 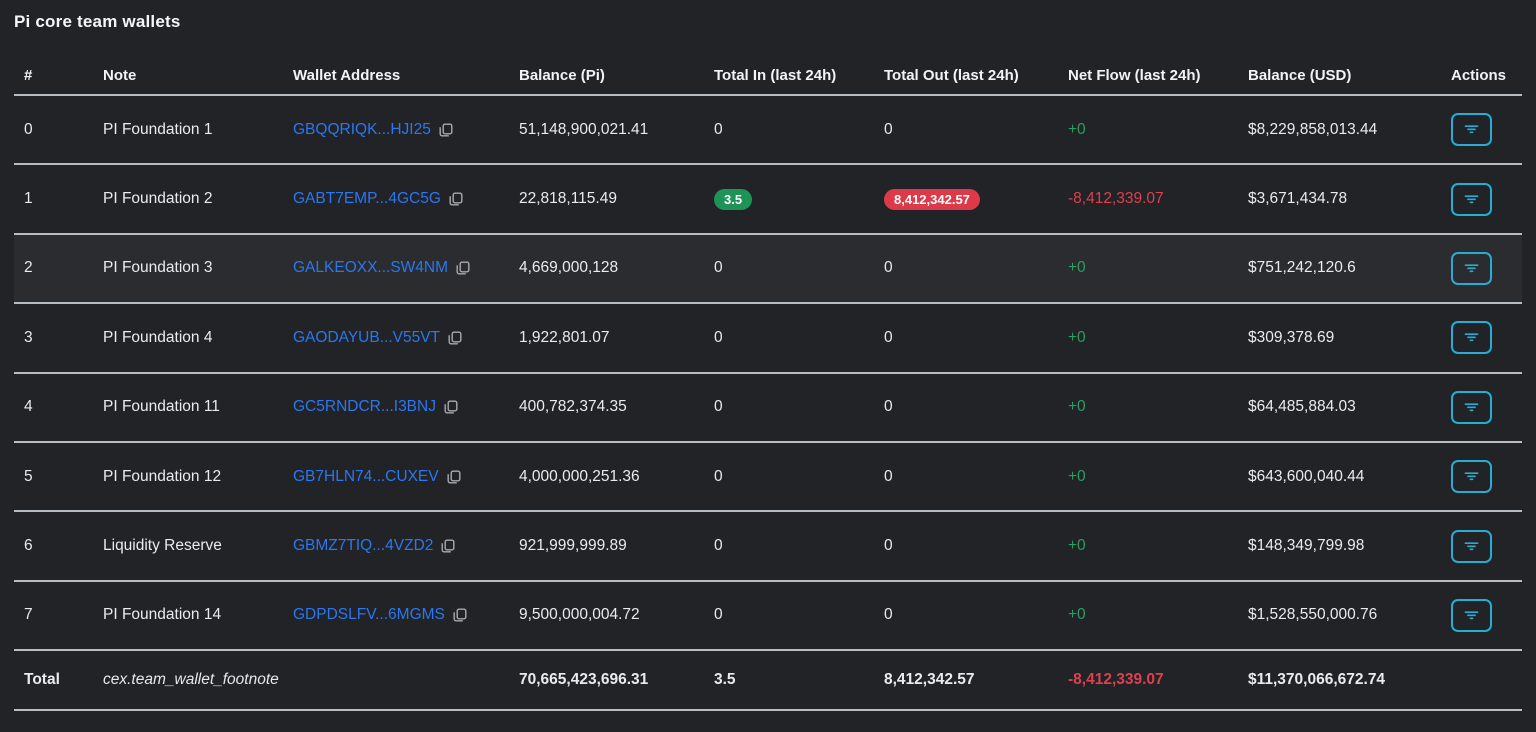 I want to click on wallet-address-link: GBMZ7TIQ...4VZD2, so click(x=363, y=546).